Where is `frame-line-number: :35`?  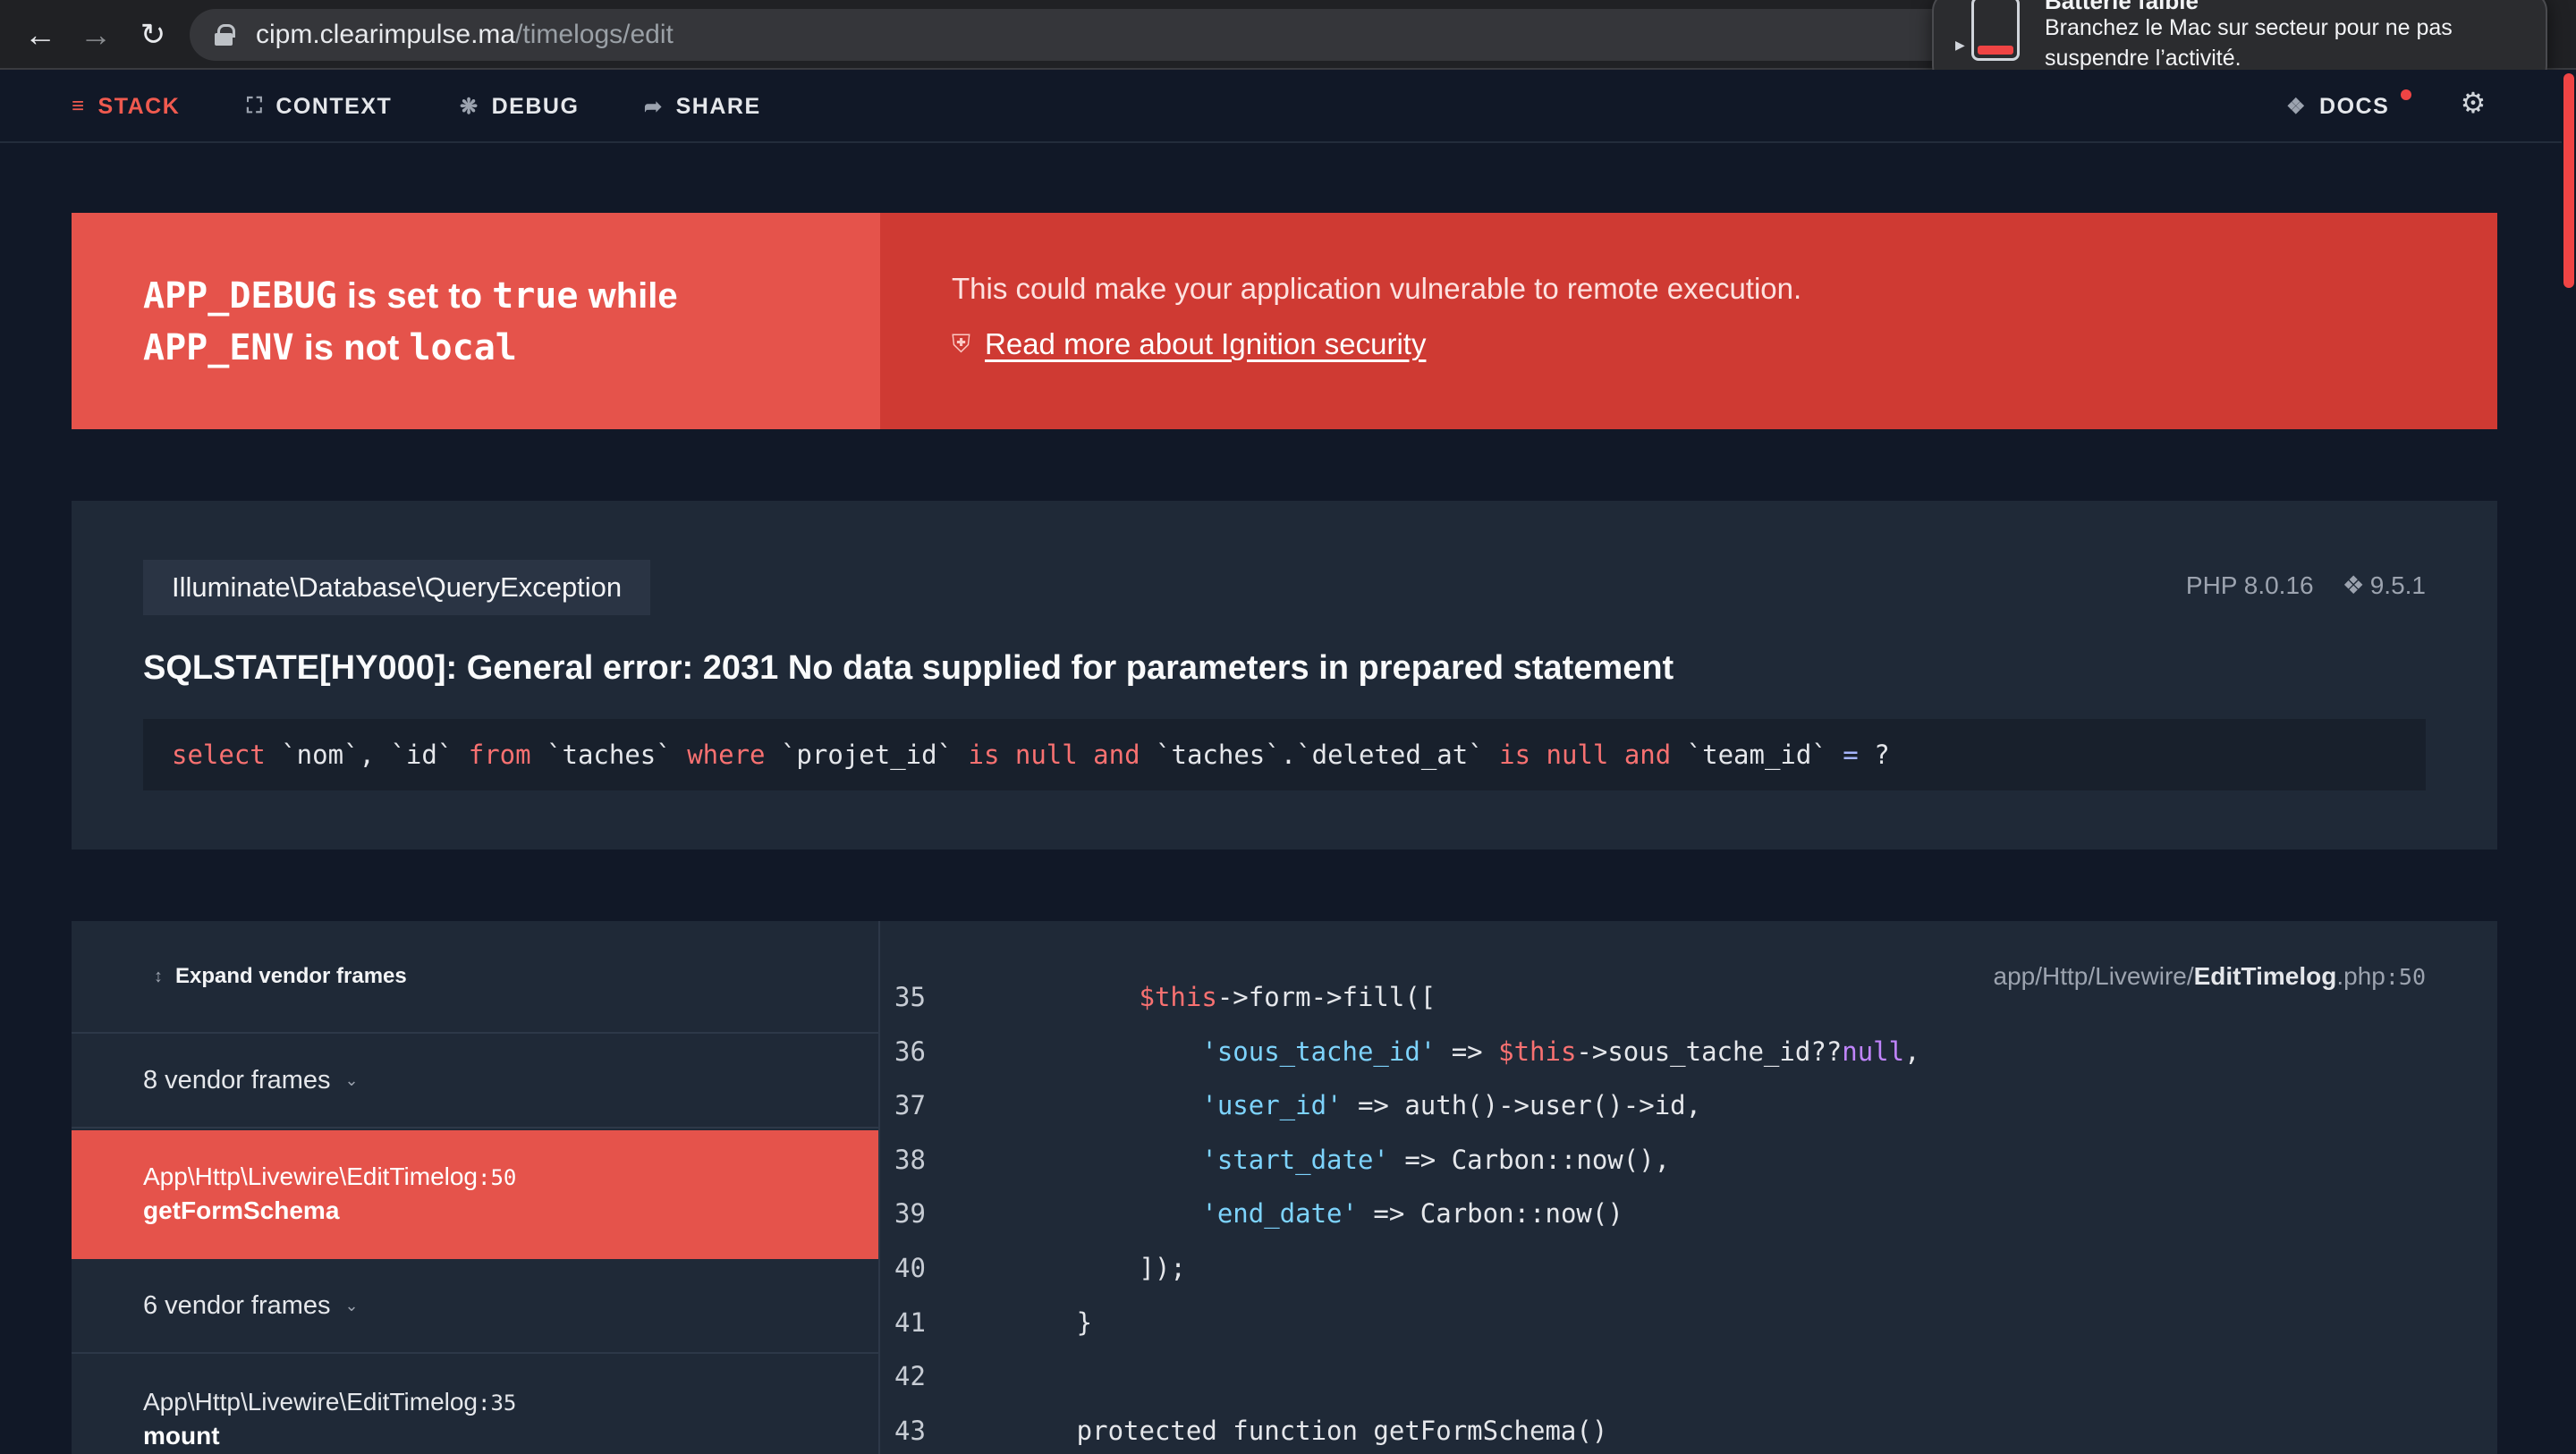
frame-line-number: :35 is located at coordinates (497, 1404).